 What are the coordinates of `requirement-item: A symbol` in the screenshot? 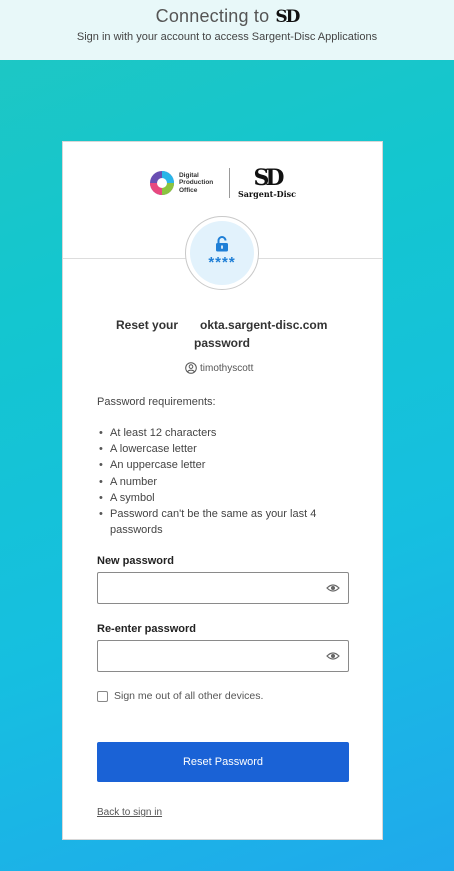 It's located at (222, 498).